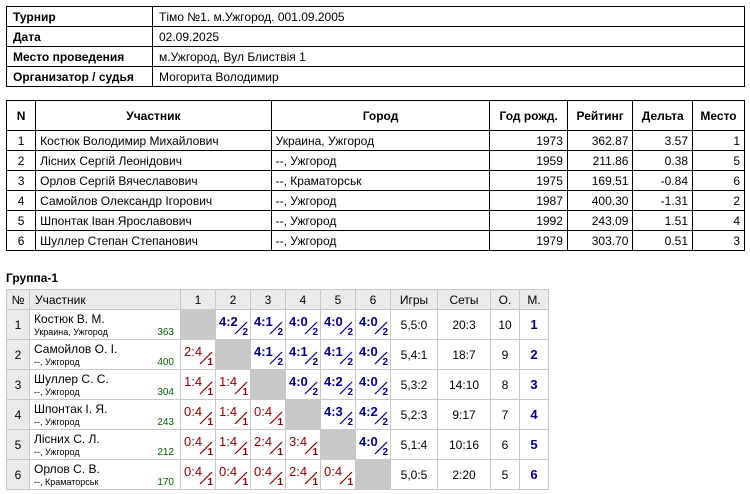 This screenshot has width=750, height=494. What do you see at coordinates (505, 444) in the screenshot?
I see `group-points: 6` at bounding box center [505, 444].